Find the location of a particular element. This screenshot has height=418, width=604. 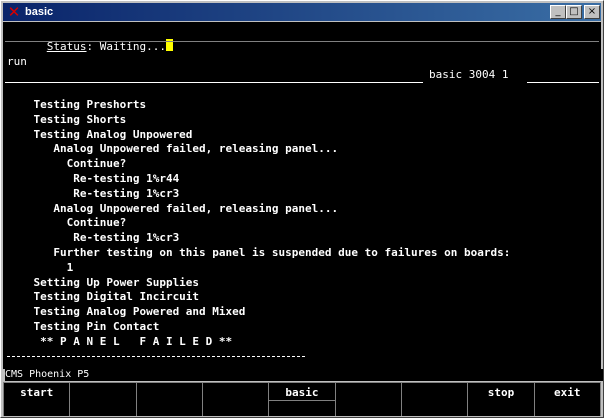

log-line: Testing Analog Unpowered is located at coordinates (100, 134).